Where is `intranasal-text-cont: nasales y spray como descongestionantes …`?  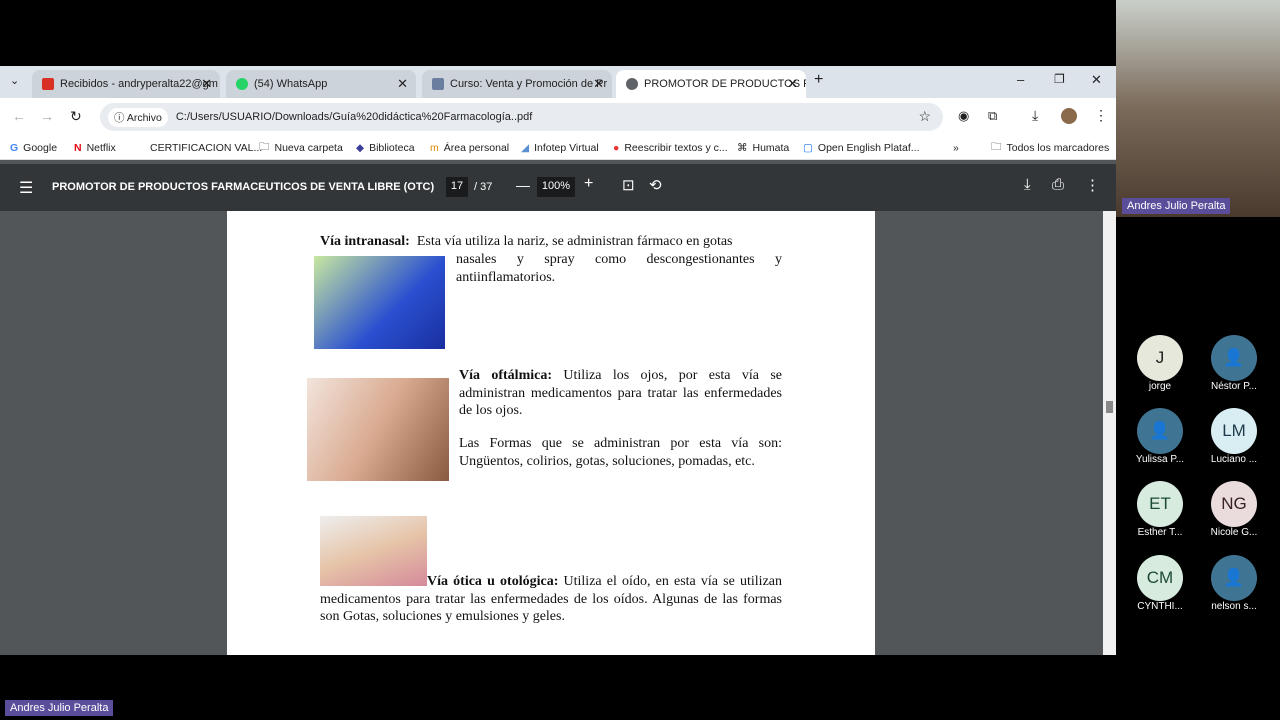
intranasal-text-cont: nasales y spray como descongestionantes … is located at coordinates (619, 268).